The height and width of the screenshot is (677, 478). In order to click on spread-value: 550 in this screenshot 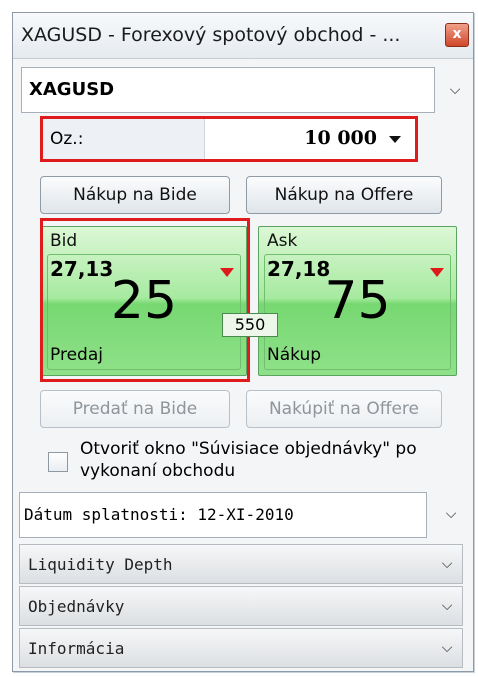, I will do `click(250, 325)`.